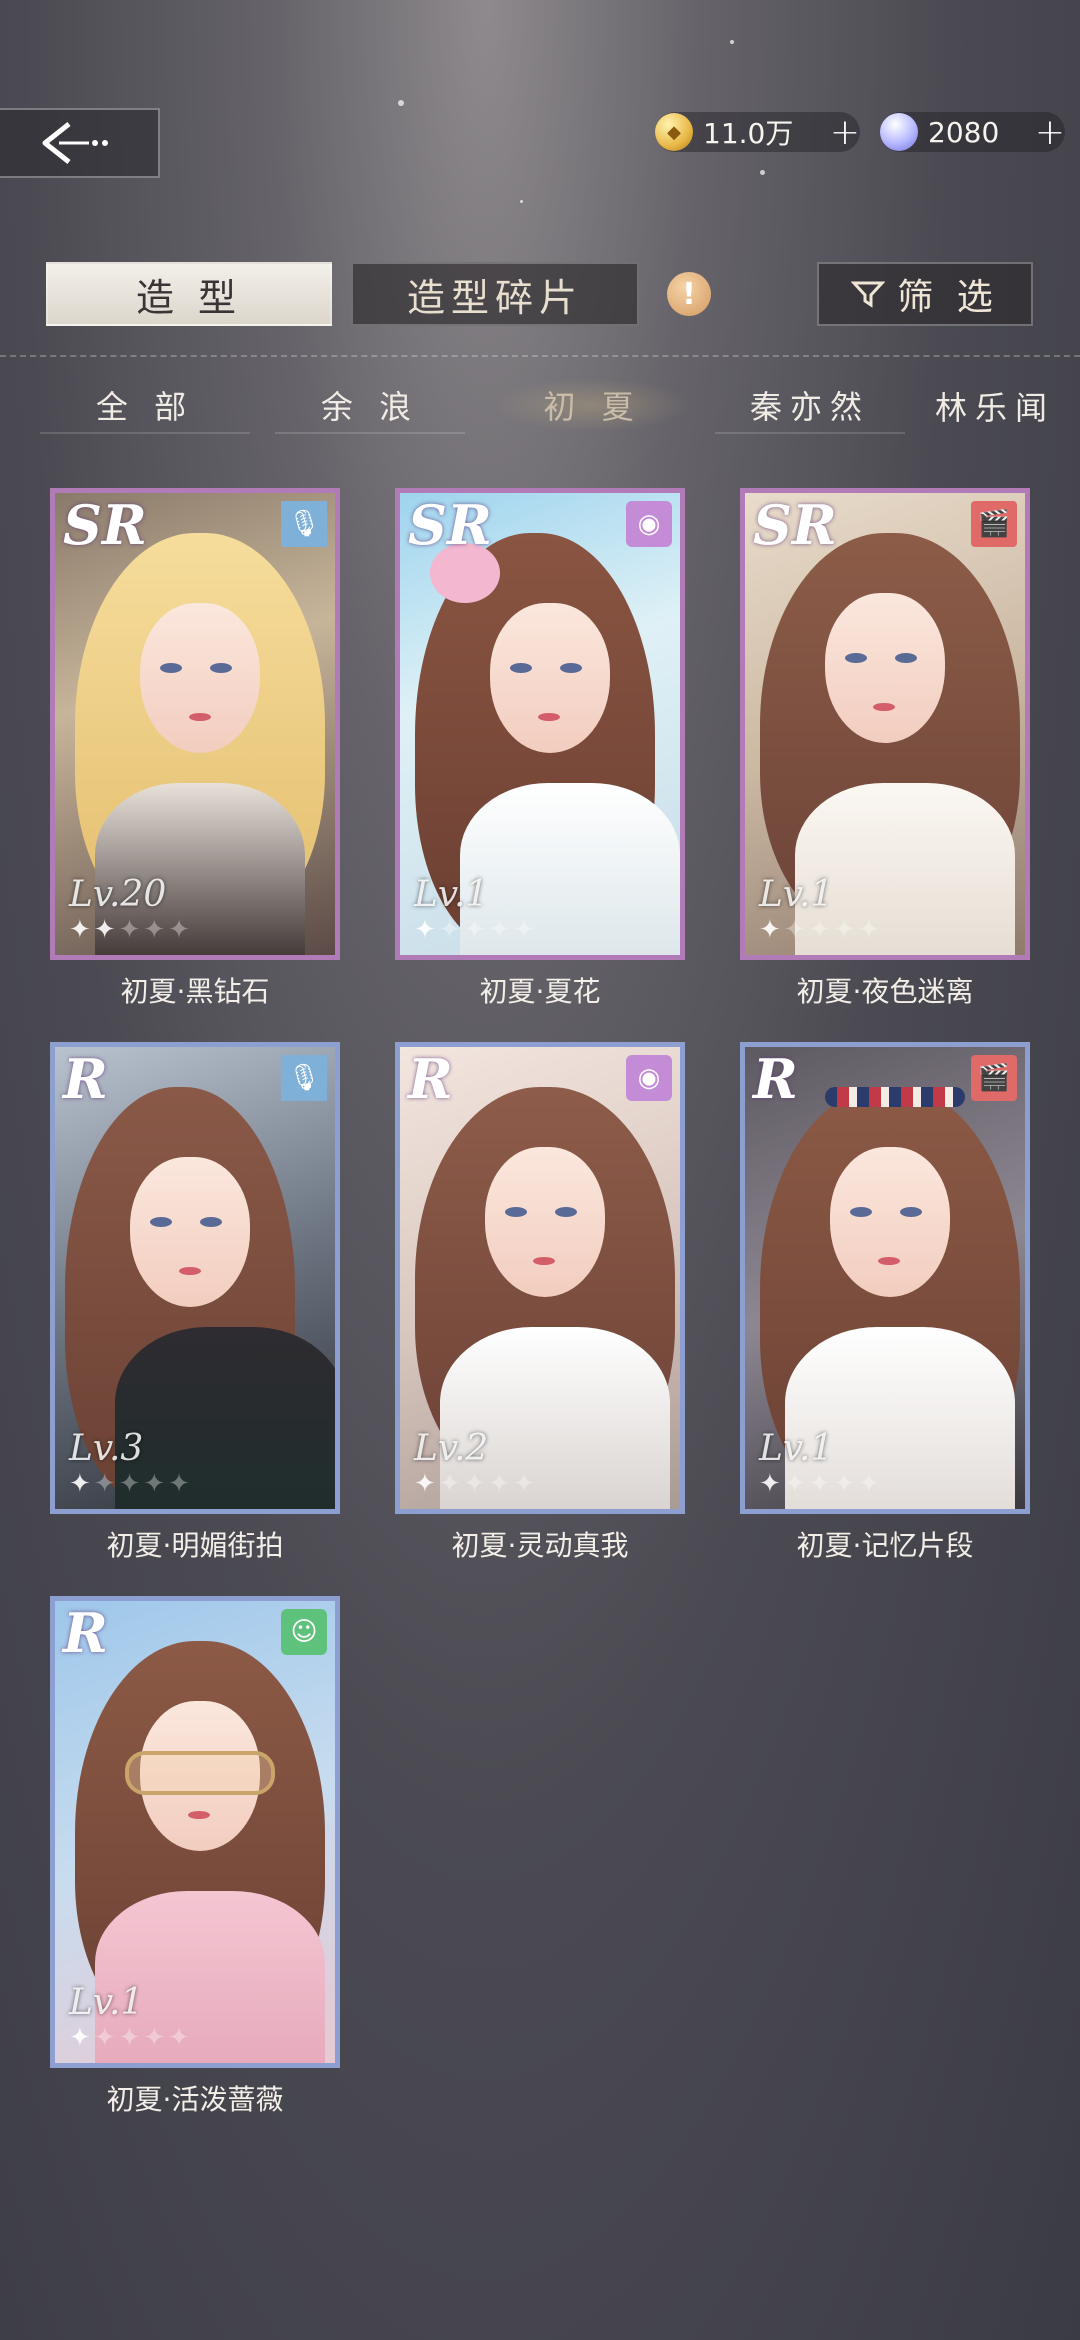  What do you see at coordinates (106, 1448) in the screenshot?
I see `level-label: Lv.3` at bounding box center [106, 1448].